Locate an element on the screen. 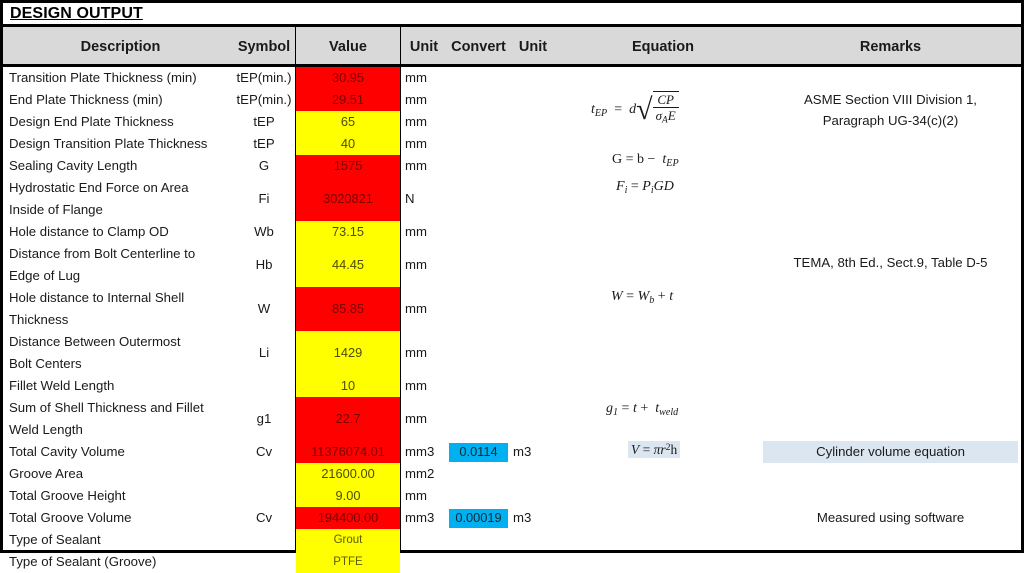 This screenshot has height=573, width=1024. column-header-description: Description is located at coordinates (120, 47).